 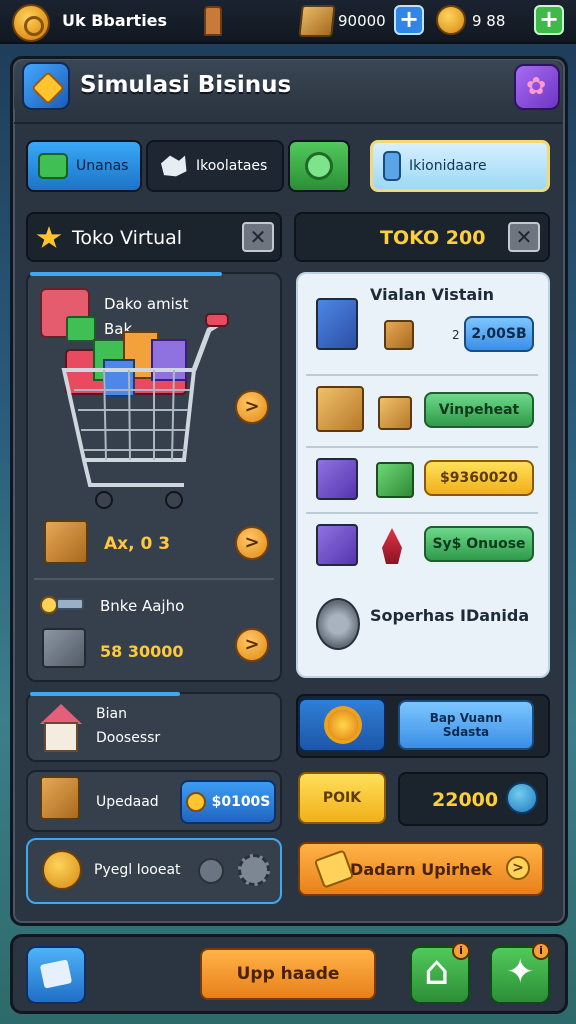 What do you see at coordinates (433, 238) in the screenshot?
I see `toko-200-title: TOKO 200` at bounding box center [433, 238].